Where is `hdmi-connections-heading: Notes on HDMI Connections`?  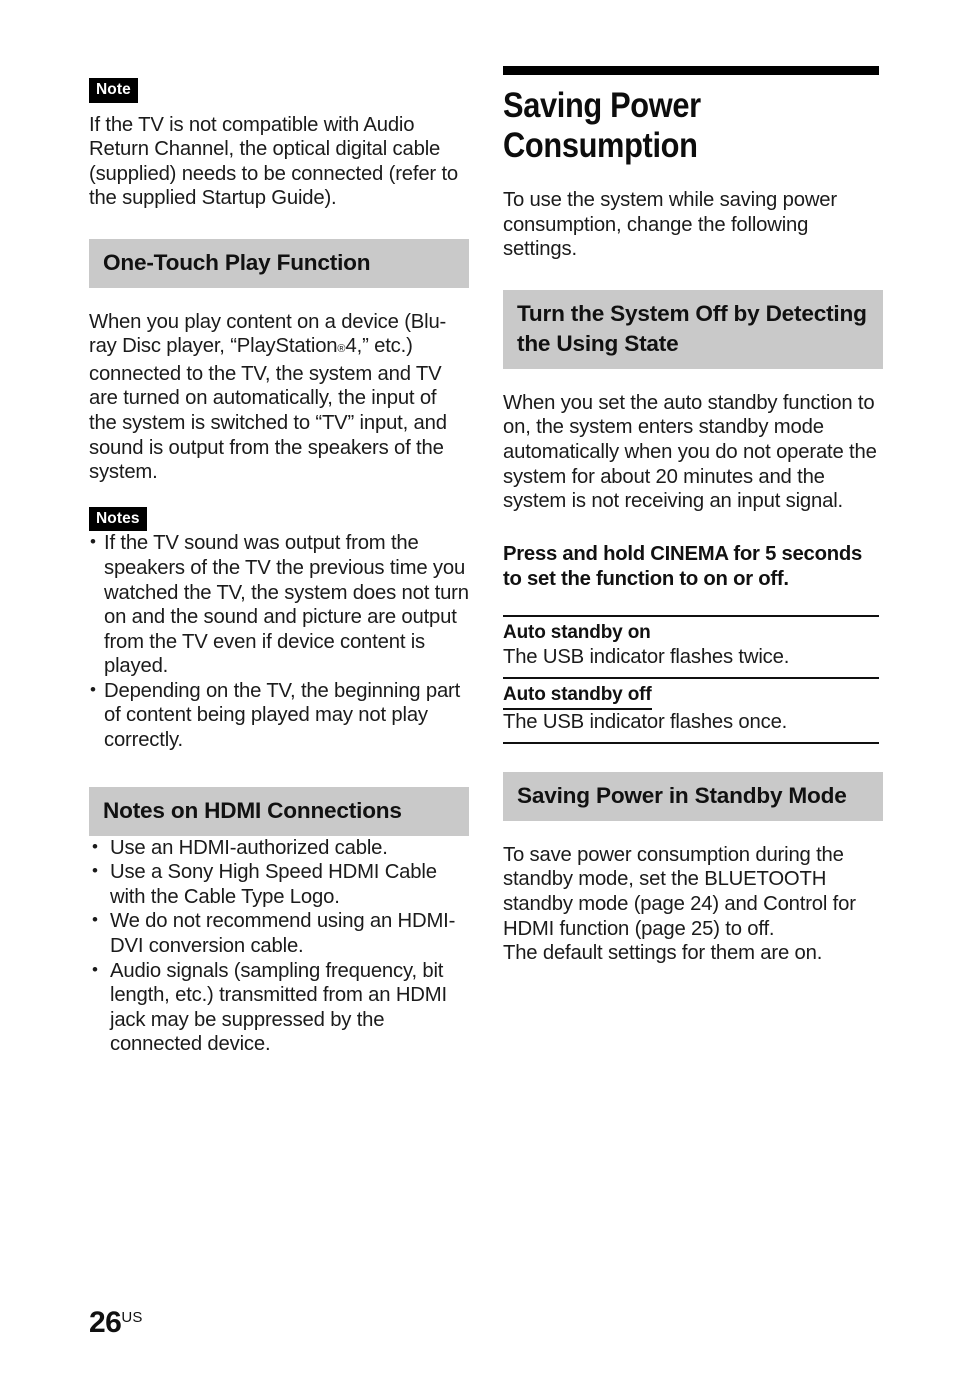 hdmi-connections-heading: Notes on HDMI Connections is located at coordinates (279, 811).